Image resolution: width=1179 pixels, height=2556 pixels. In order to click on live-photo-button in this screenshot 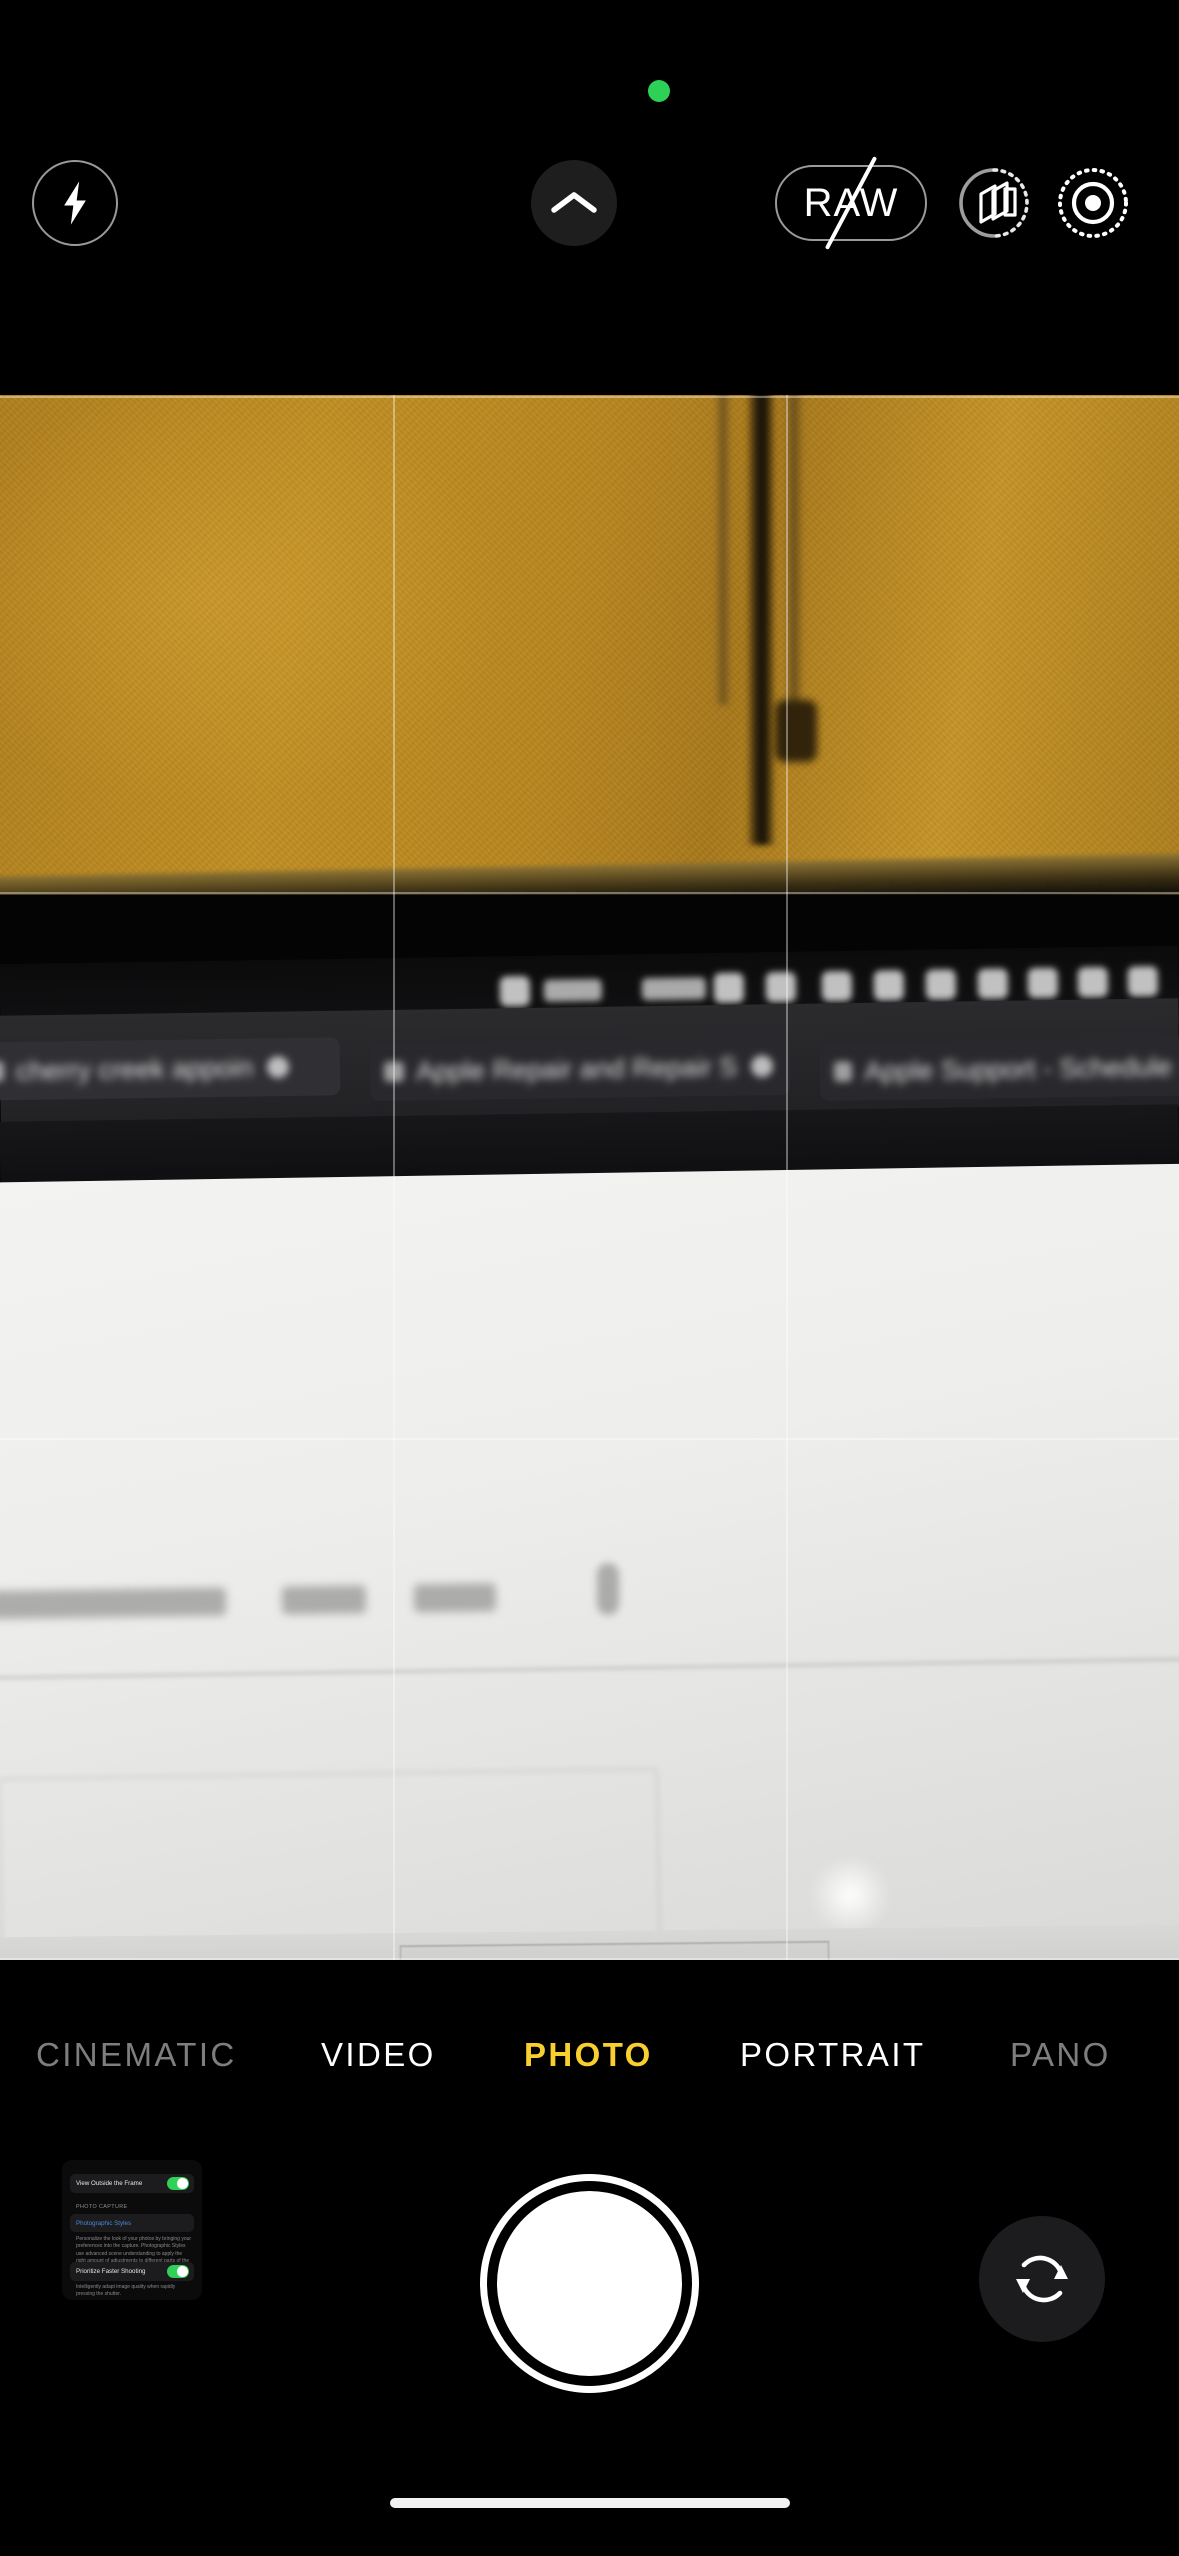, I will do `click(1093, 203)`.